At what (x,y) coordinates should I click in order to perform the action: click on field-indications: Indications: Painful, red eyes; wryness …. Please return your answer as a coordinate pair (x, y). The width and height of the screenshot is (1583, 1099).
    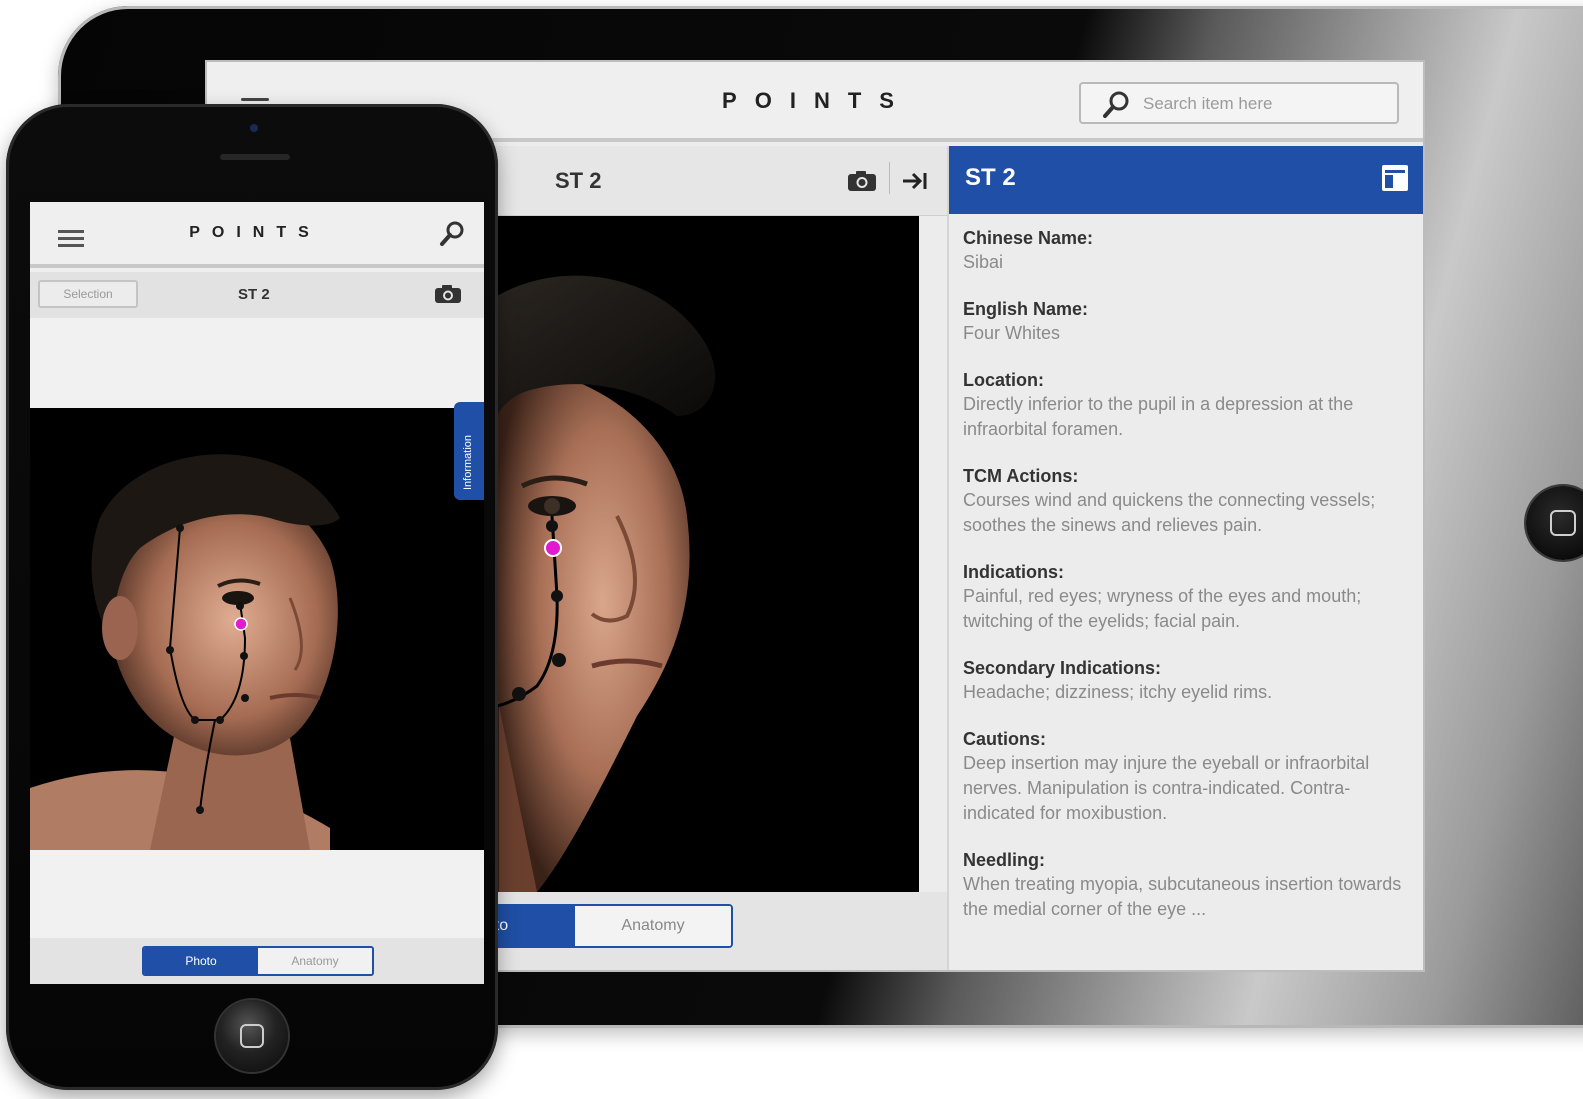
    Looking at the image, I should click on (1188, 597).